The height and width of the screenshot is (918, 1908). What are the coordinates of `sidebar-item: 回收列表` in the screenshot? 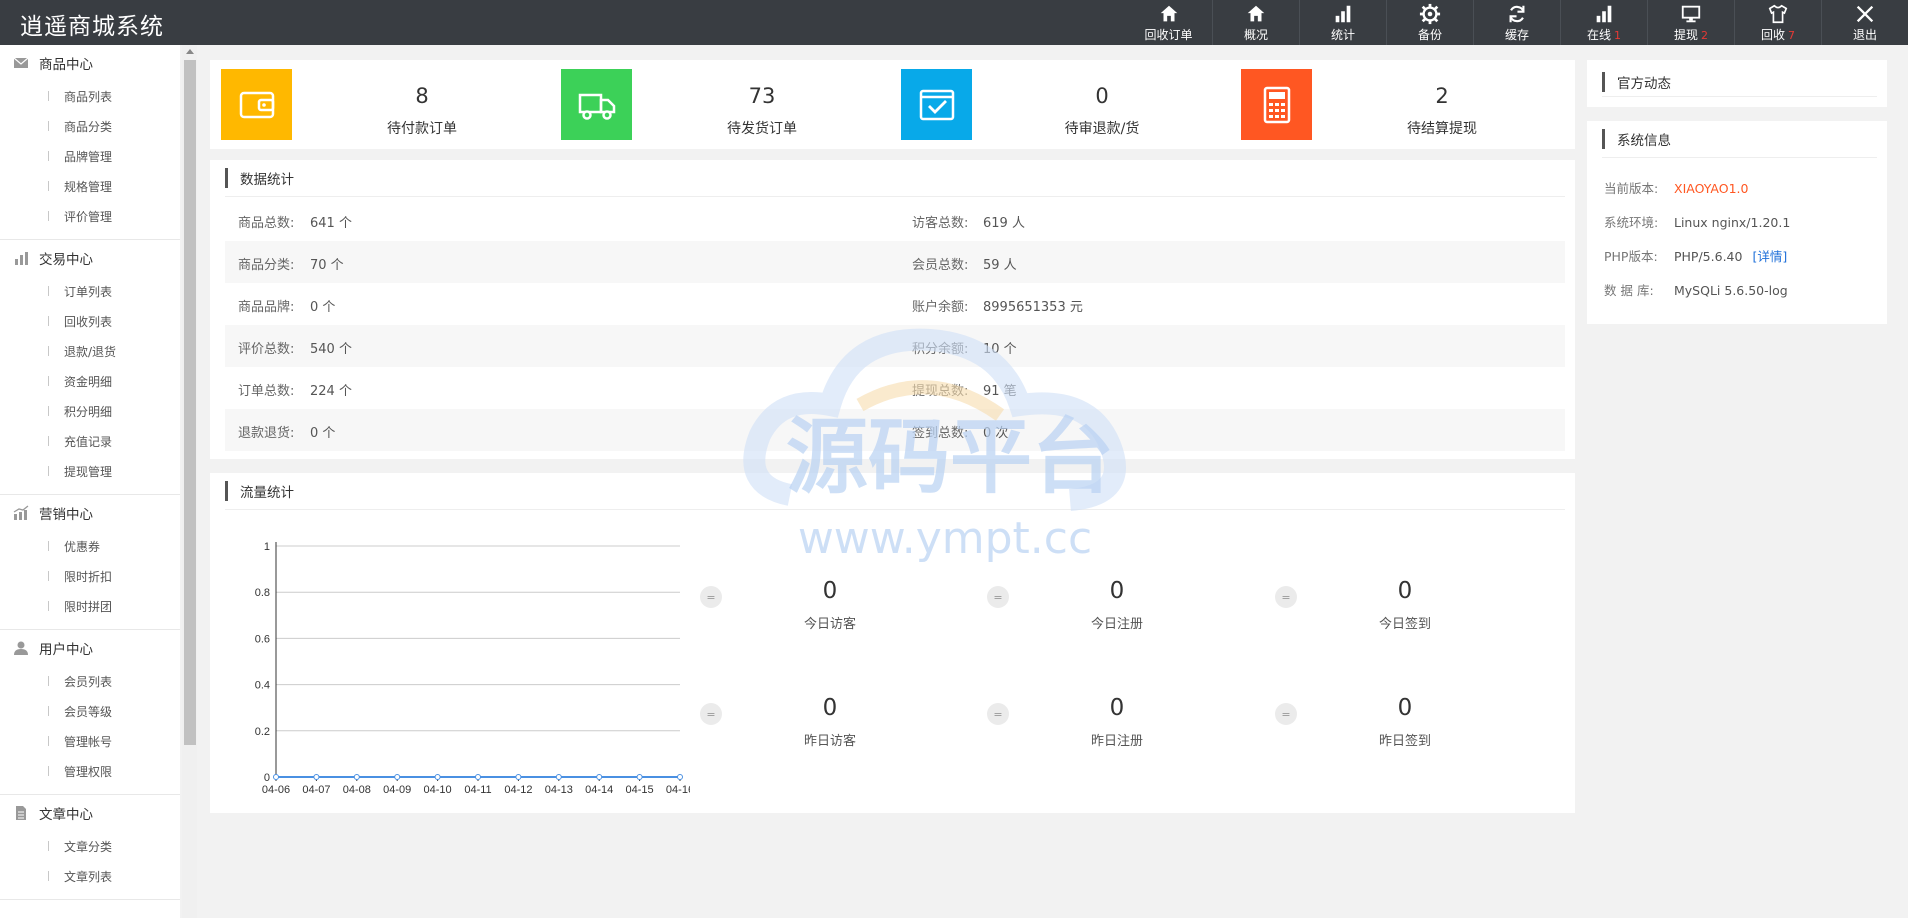 It's located at (90, 321).